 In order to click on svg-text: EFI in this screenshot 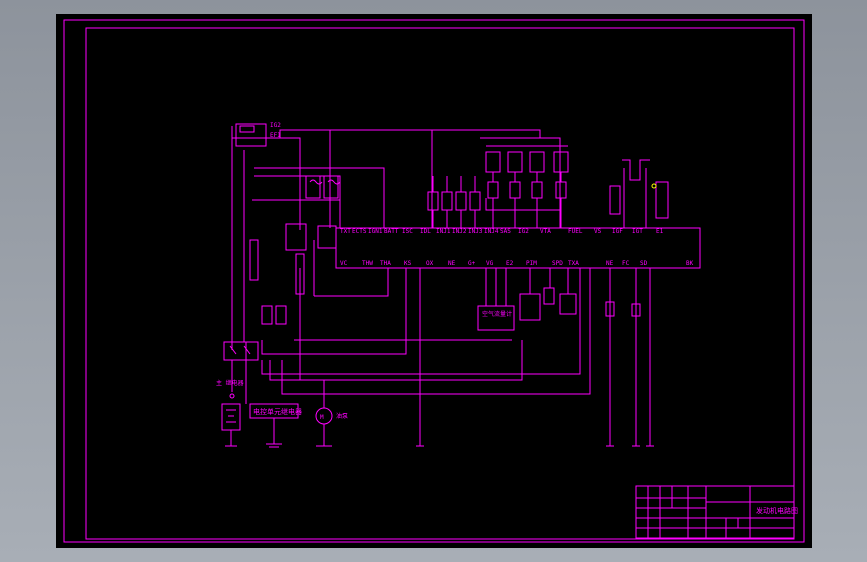, I will do `click(275, 135)`.